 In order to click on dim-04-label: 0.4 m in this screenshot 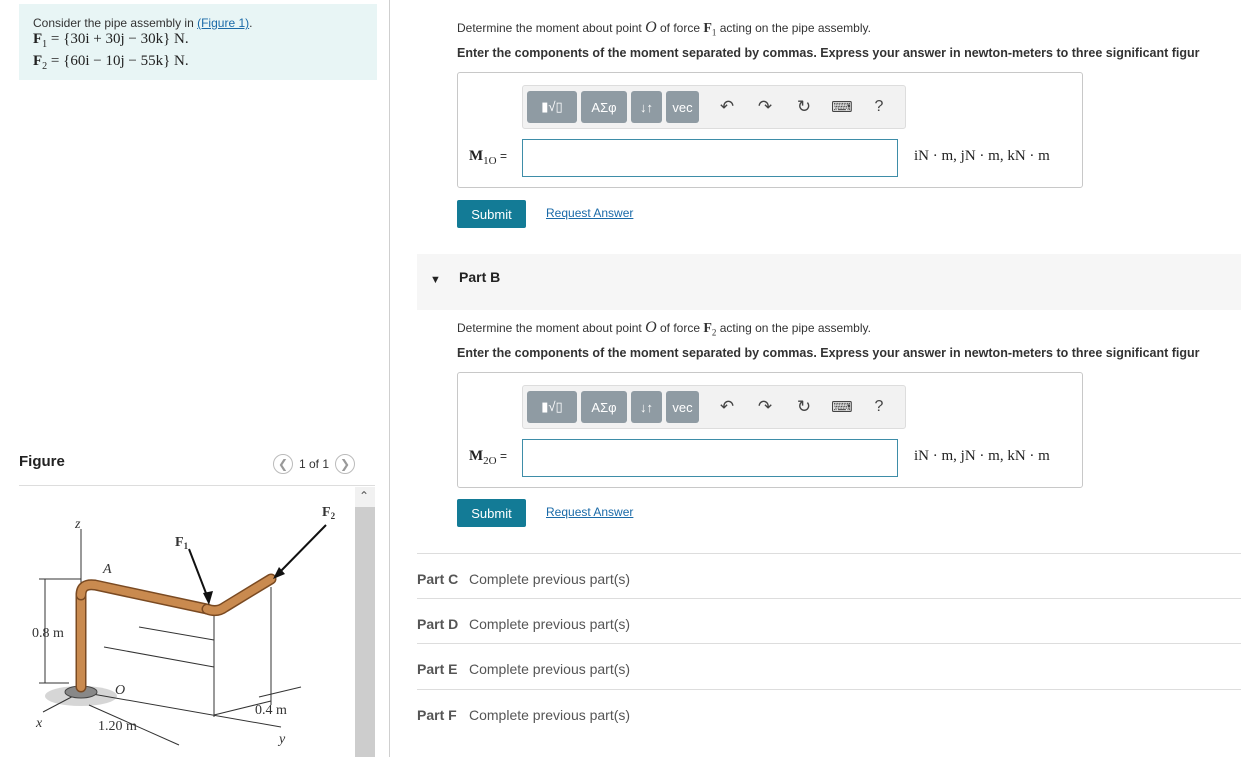, I will do `click(271, 710)`.